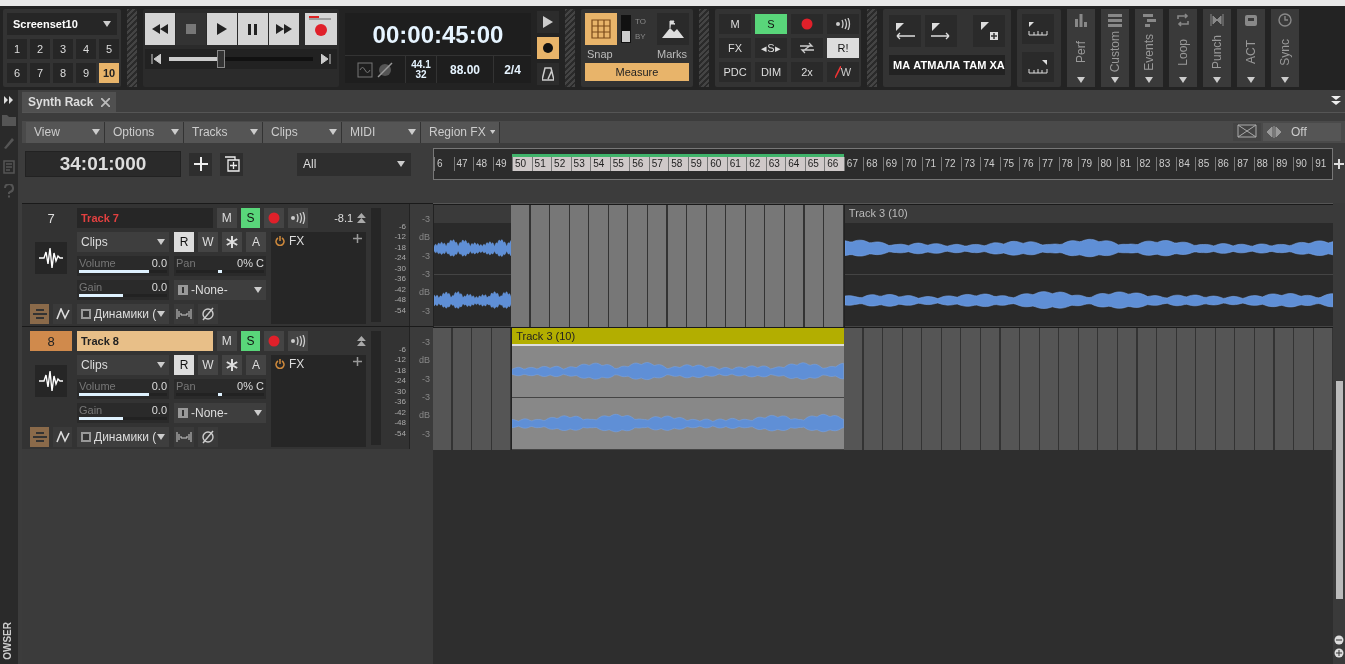 The width and height of the screenshot is (1345, 664). What do you see at coordinates (40, 73) in the screenshot?
I see `screenset-button: 7` at bounding box center [40, 73].